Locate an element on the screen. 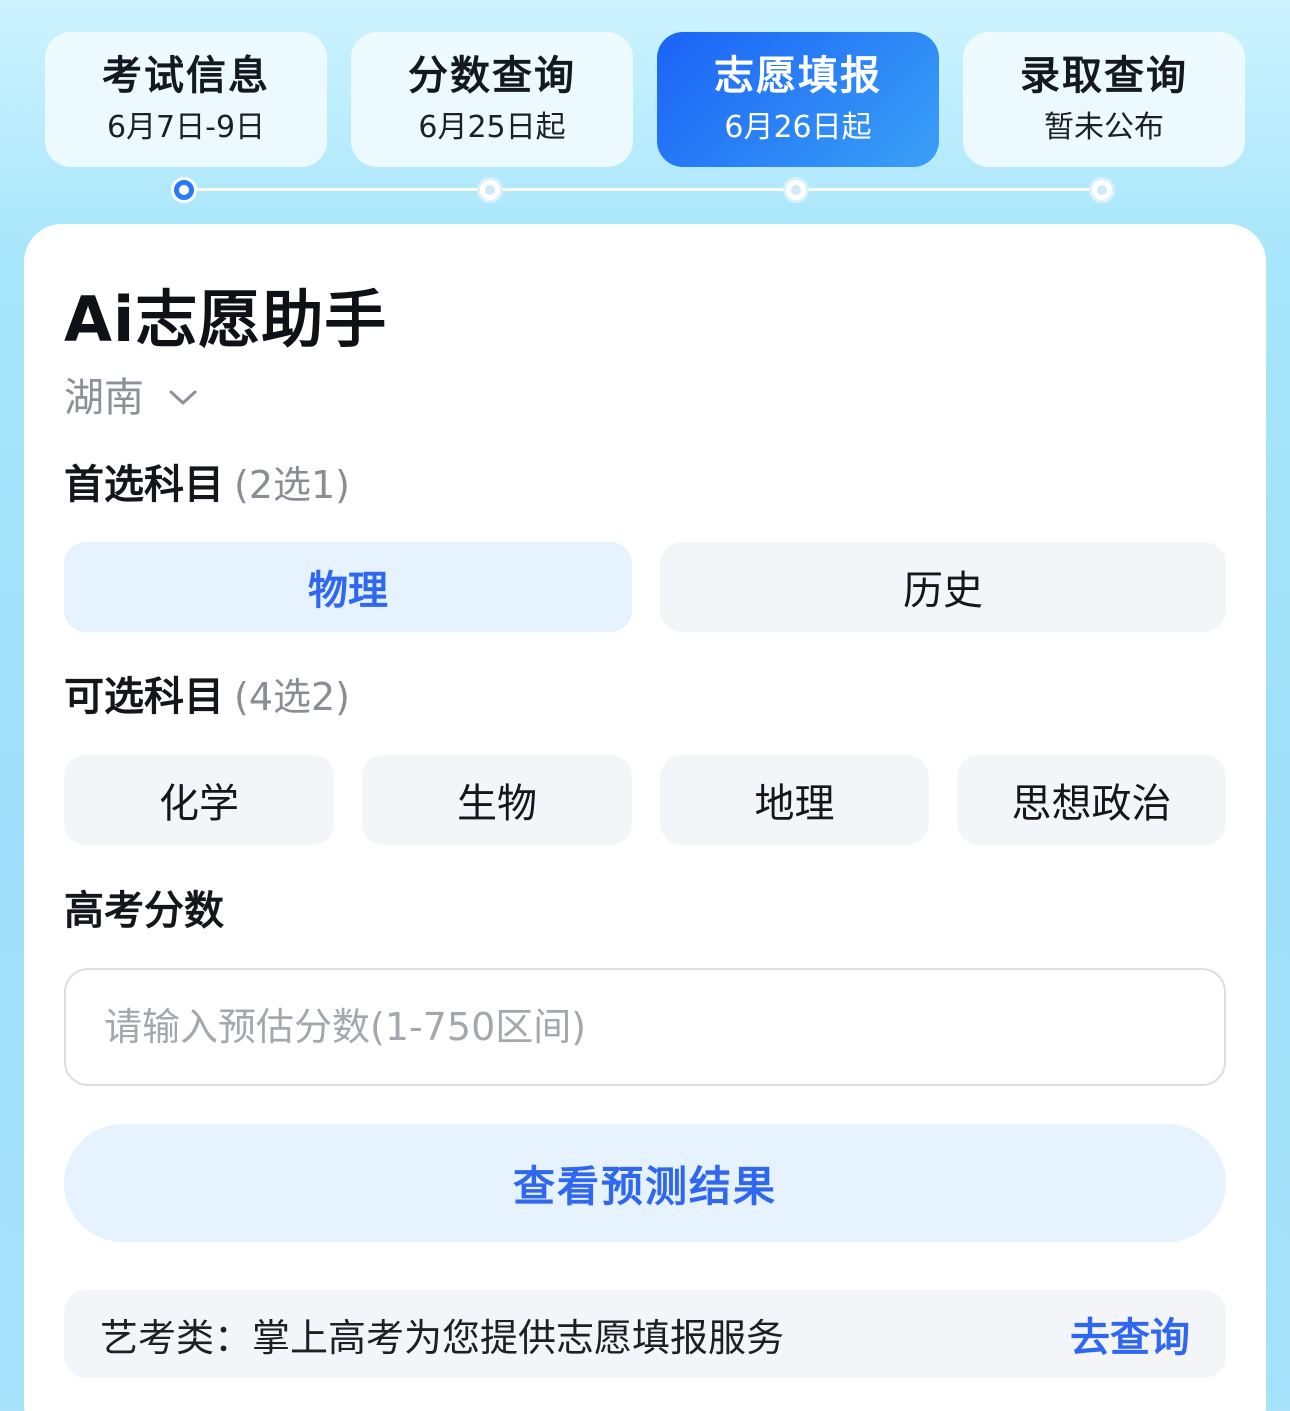  subject-option-biology: 生物 is located at coordinates (497, 800).